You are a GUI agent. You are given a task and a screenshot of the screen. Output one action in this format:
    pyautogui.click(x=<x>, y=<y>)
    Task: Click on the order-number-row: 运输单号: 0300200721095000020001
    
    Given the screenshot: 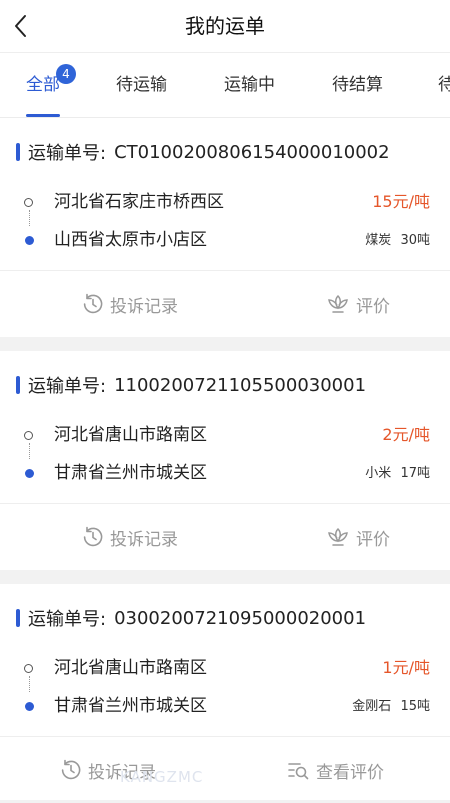 What is the action you would take?
    pyautogui.click(x=191, y=618)
    